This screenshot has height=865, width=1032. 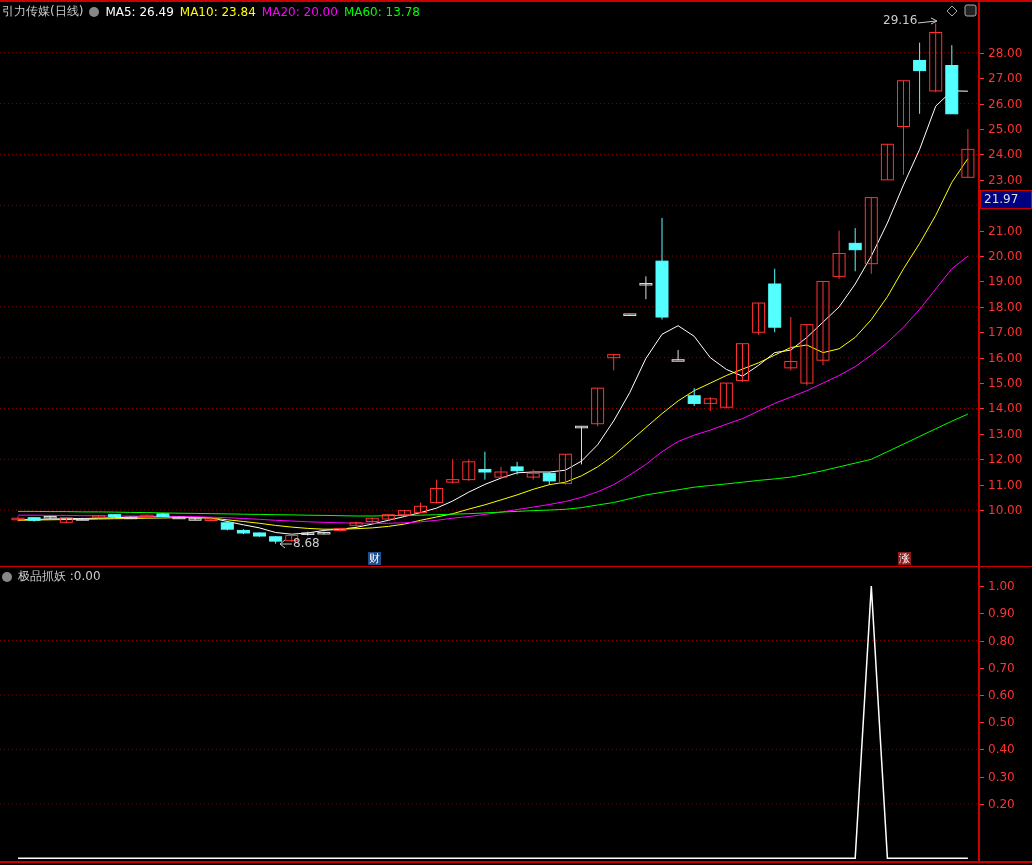 I want to click on price-axis-label: 24.00, so click(x=1005, y=154).